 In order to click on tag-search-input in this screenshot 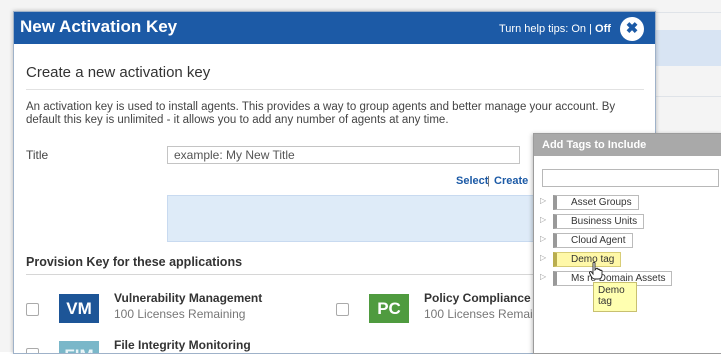, I will do `click(630, 178)`.